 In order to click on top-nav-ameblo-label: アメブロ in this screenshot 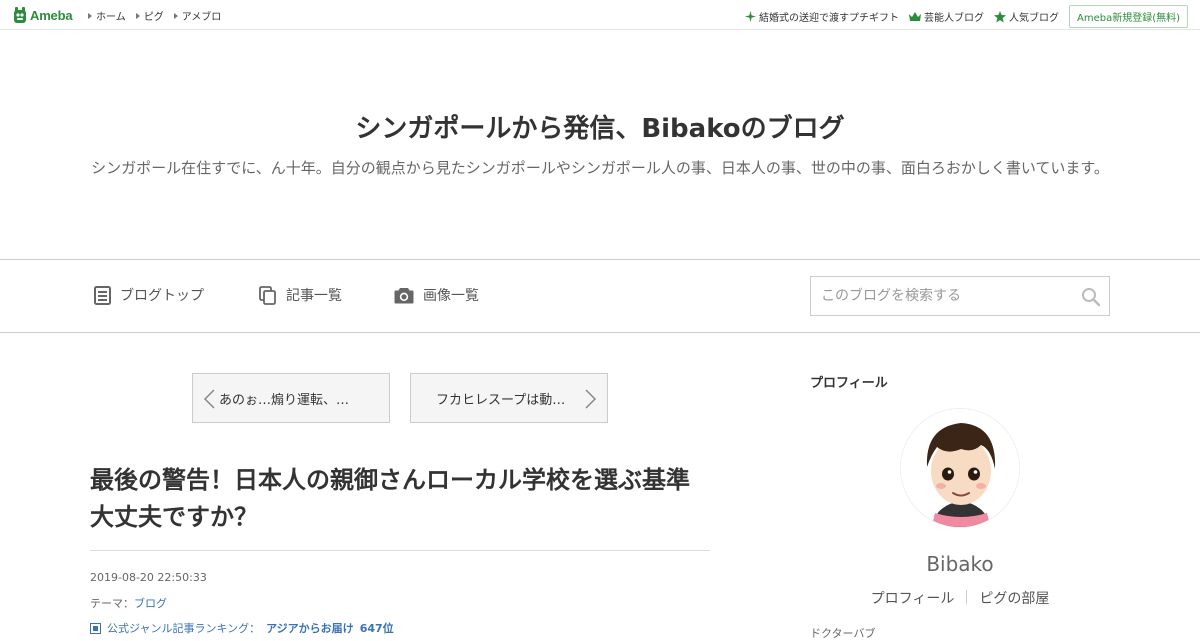, I will do `click(201, 17)`.